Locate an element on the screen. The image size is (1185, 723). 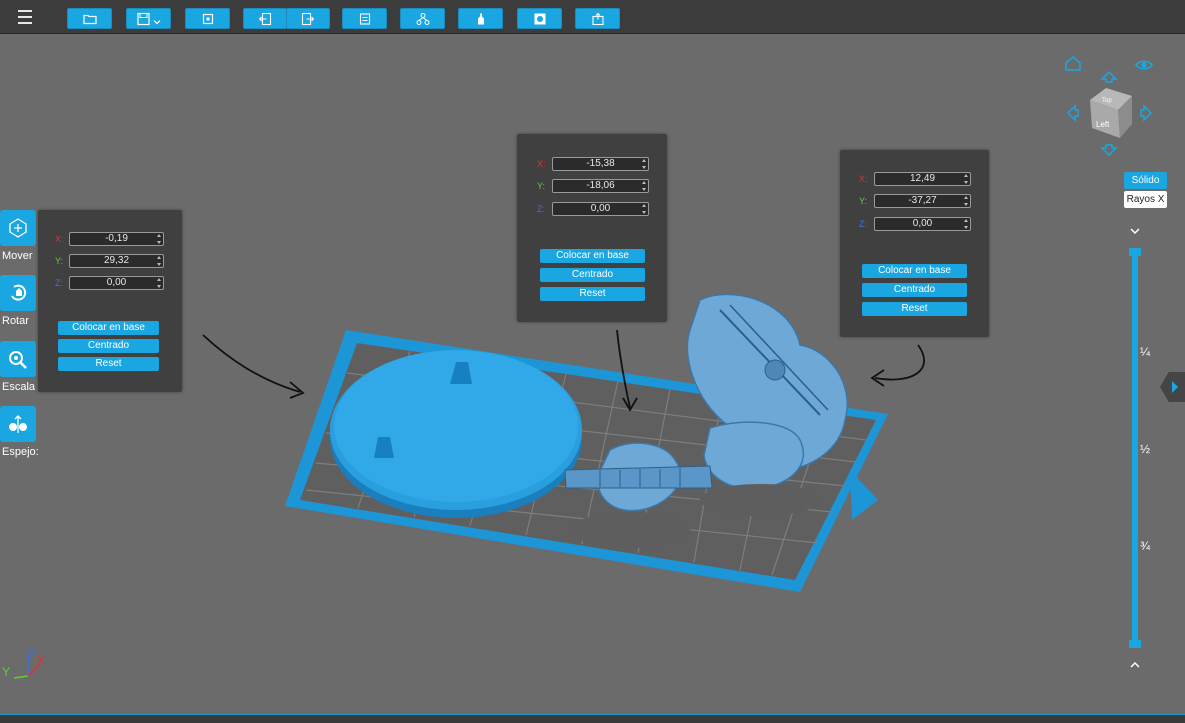
redo-button is located at coordinates (308, 18).